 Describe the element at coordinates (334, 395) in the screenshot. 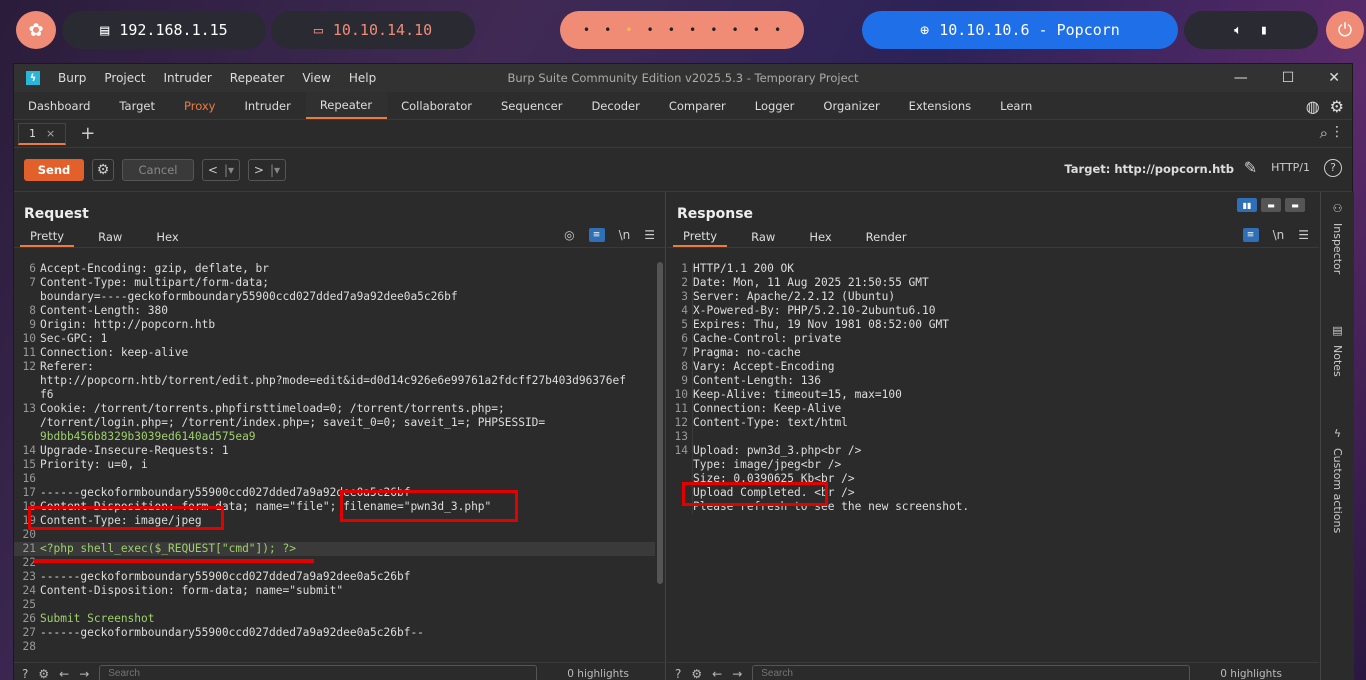

I see `code-line: f6` at that location.